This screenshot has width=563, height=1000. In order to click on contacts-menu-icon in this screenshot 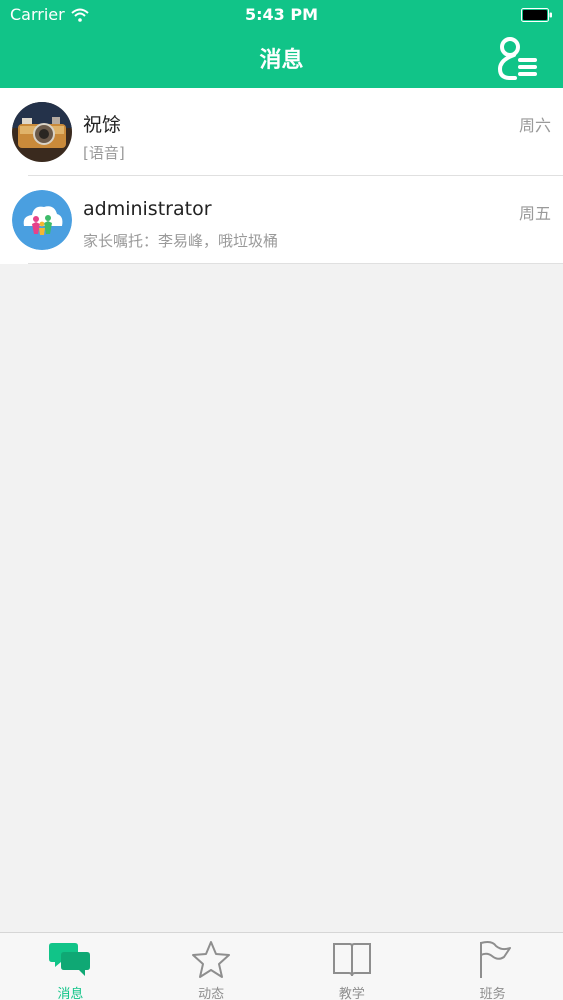, I will do `click(518, 59)`.